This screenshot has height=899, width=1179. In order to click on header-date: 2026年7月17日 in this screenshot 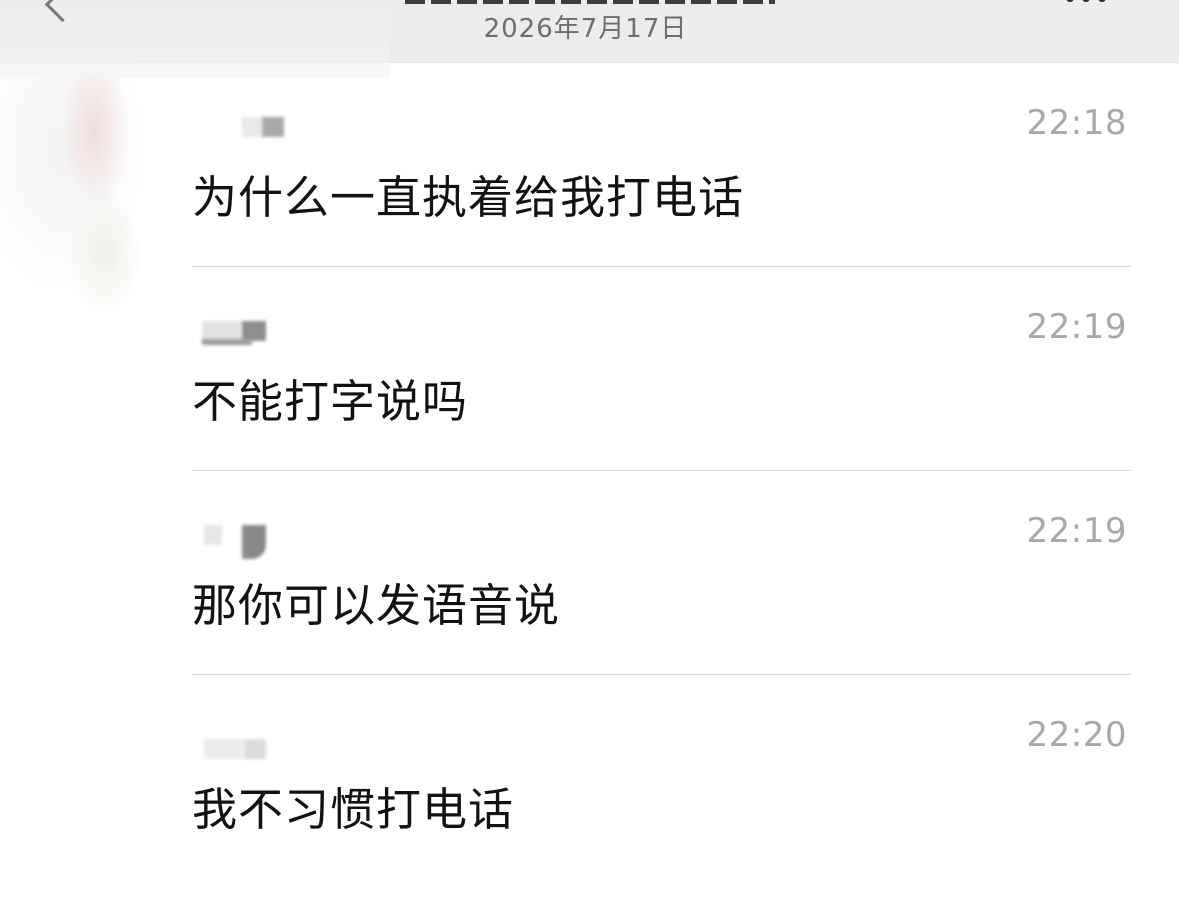, I will do `click(585, 29)`.